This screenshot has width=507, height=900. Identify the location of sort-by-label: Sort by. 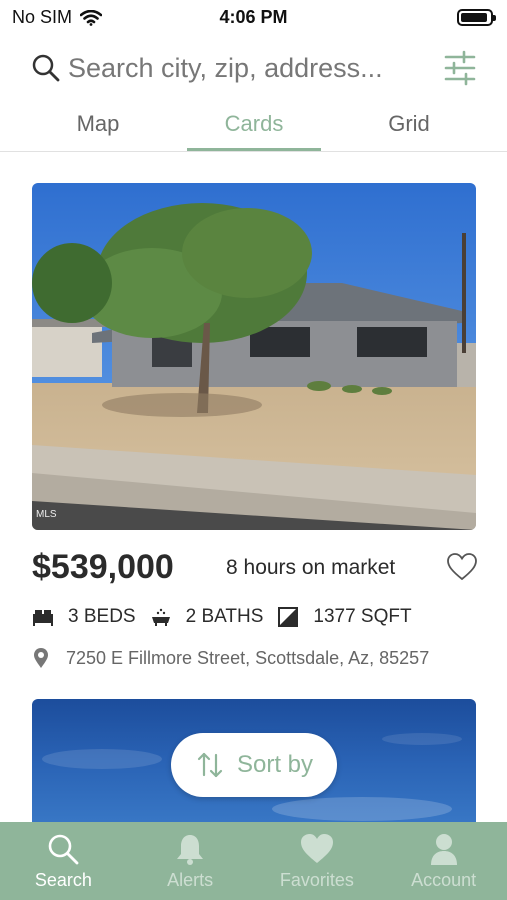
(275, 764).